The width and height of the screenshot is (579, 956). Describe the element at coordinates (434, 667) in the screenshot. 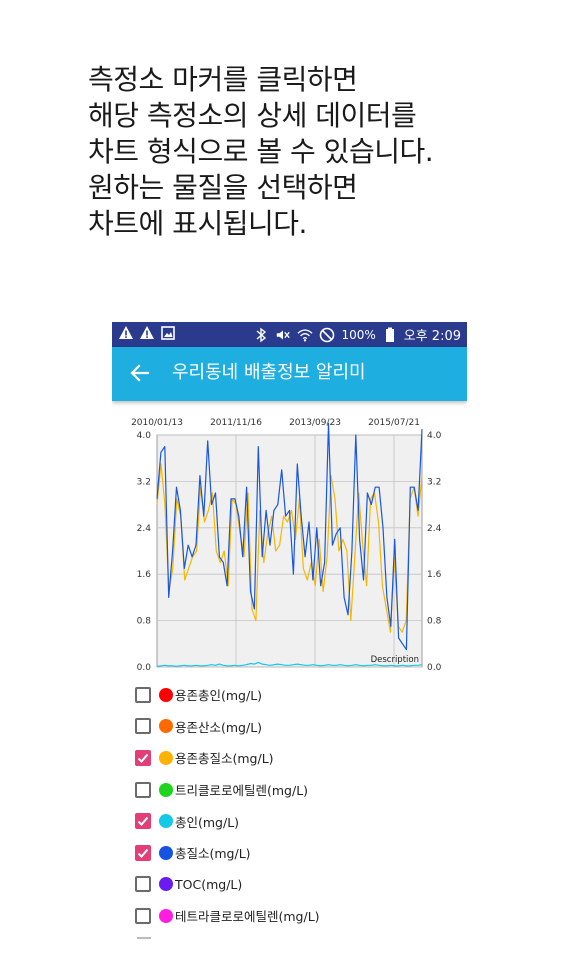

I see `y-tick-label-right: 0.0` at that location.